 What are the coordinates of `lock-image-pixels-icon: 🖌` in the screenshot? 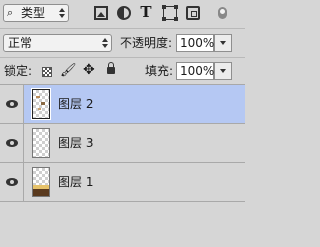 It's located at (68, 71).